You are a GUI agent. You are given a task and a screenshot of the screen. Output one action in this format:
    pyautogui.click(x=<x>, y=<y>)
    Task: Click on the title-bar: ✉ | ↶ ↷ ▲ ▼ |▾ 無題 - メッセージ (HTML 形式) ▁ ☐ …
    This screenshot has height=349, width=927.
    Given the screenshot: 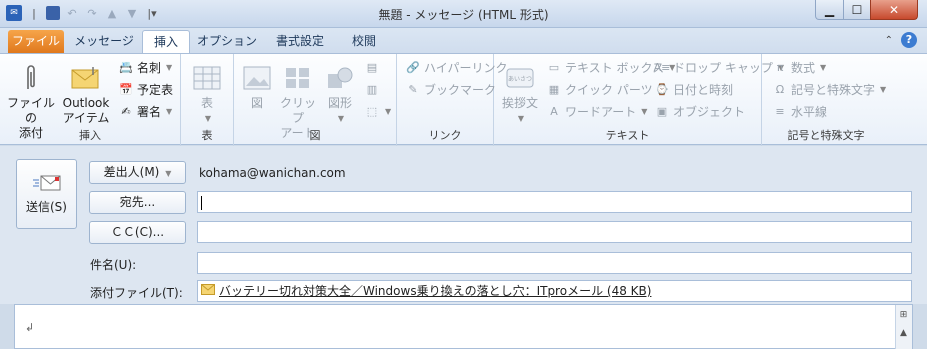 What is the action you would take?
    pyautogui.click(x=463, y=14)
    